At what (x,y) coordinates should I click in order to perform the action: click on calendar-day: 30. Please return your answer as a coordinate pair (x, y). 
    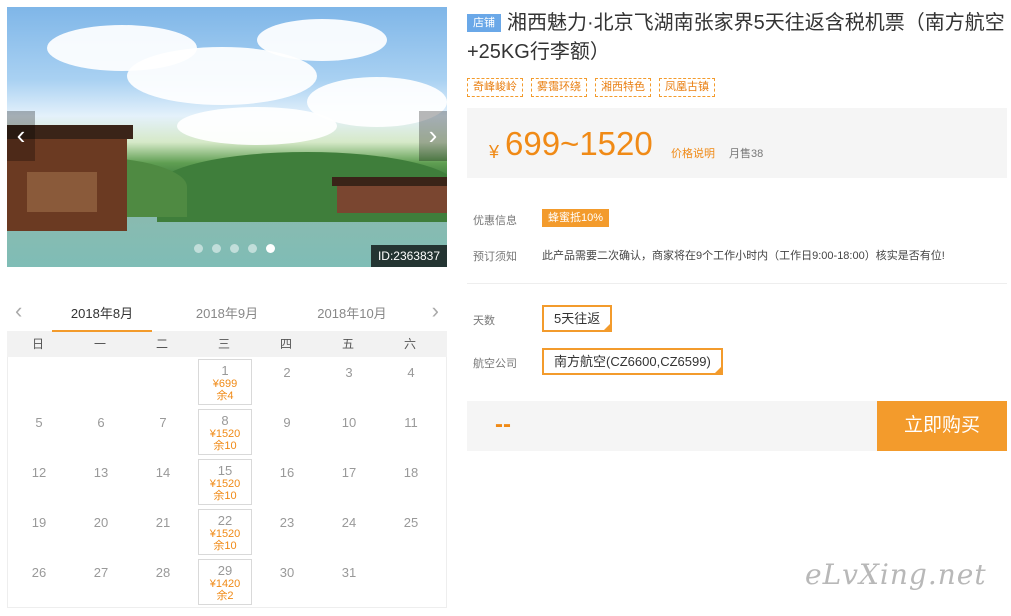
    Looking at the image, I should click on (287, 582).